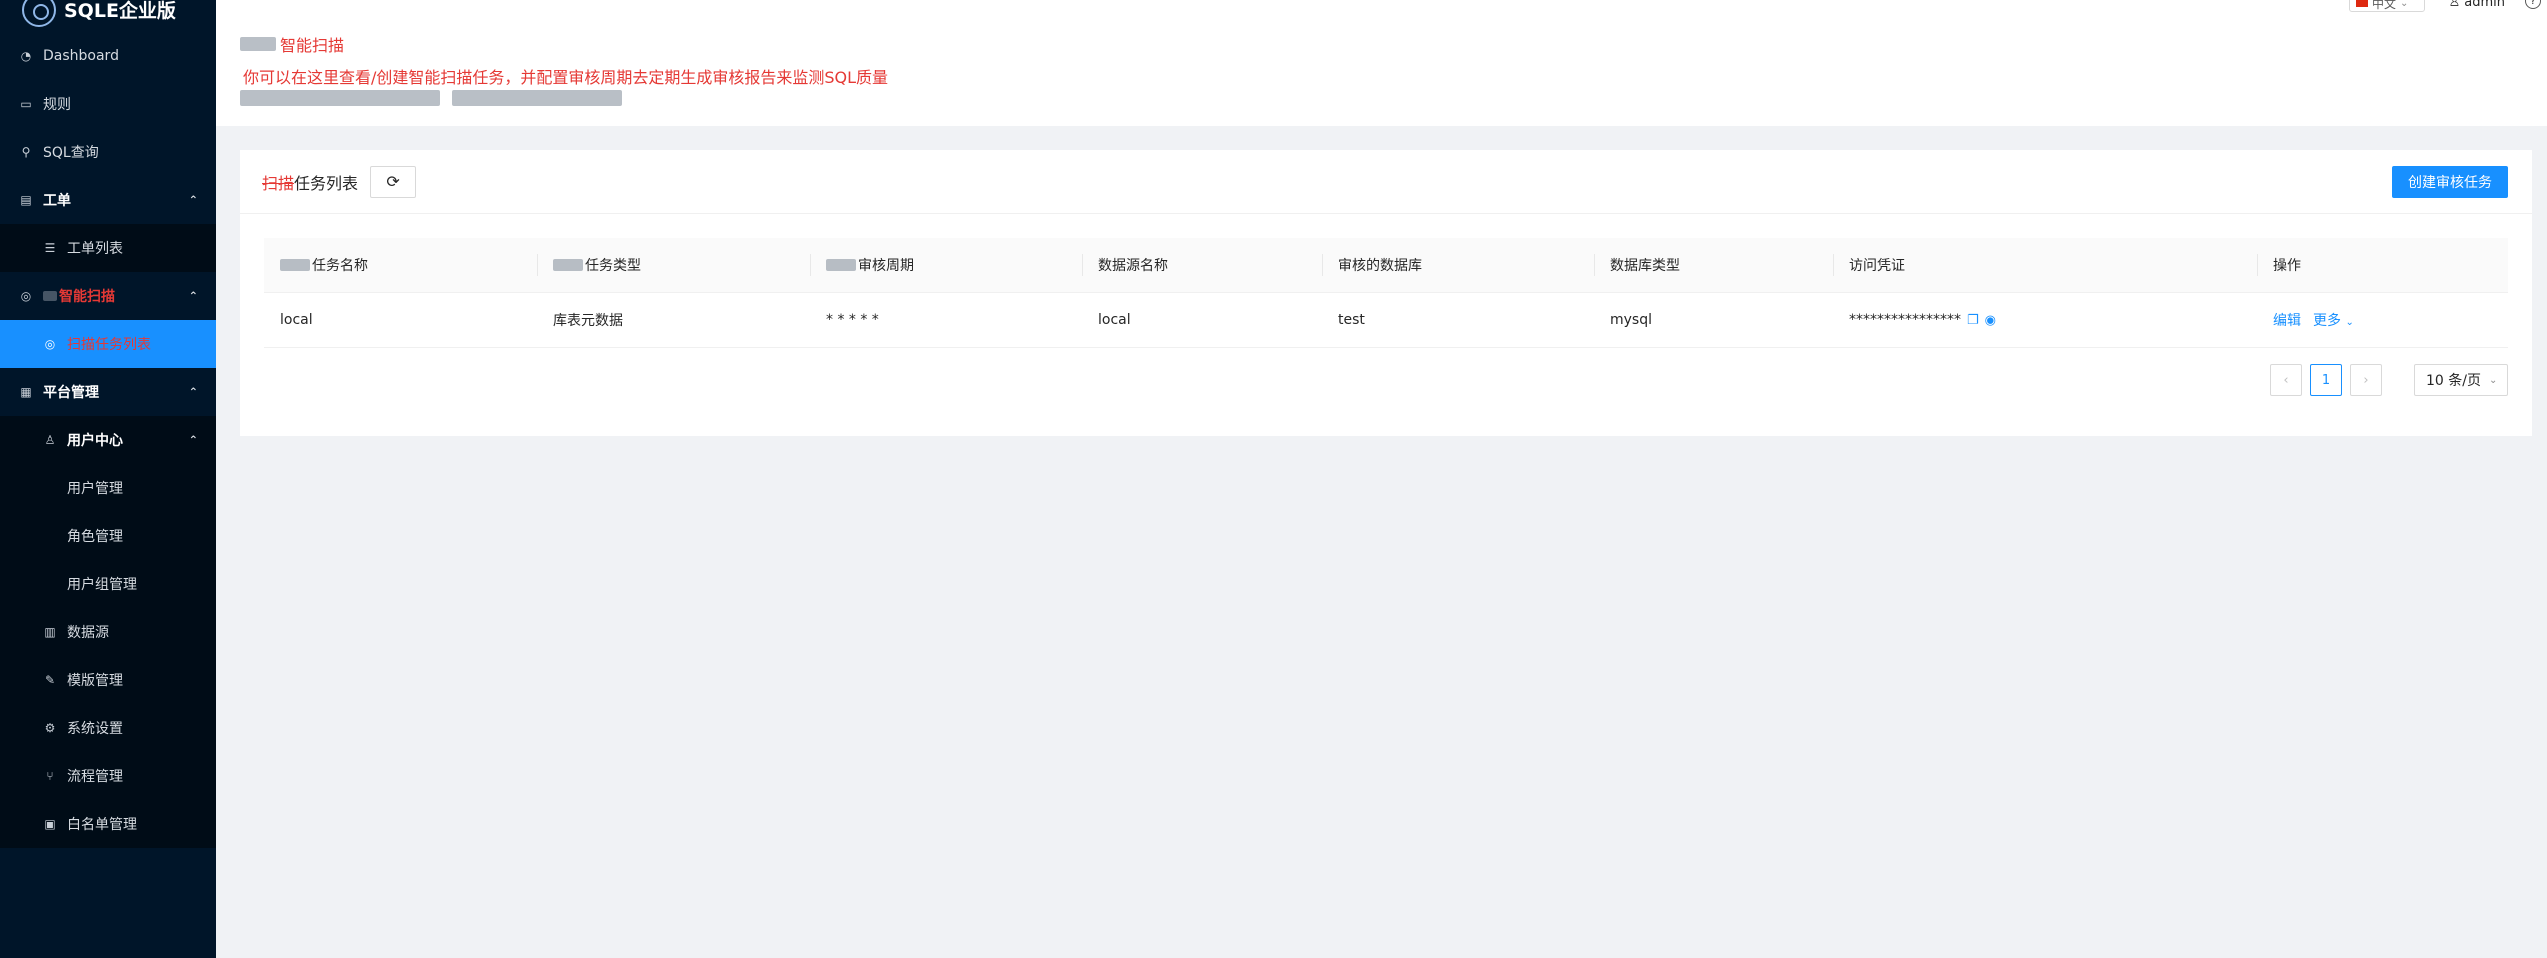  What do you see at coordinates (946, 265) in the screenshot?
I see `column-header-cycle: 审核周期` at bounding box center [946, 265].